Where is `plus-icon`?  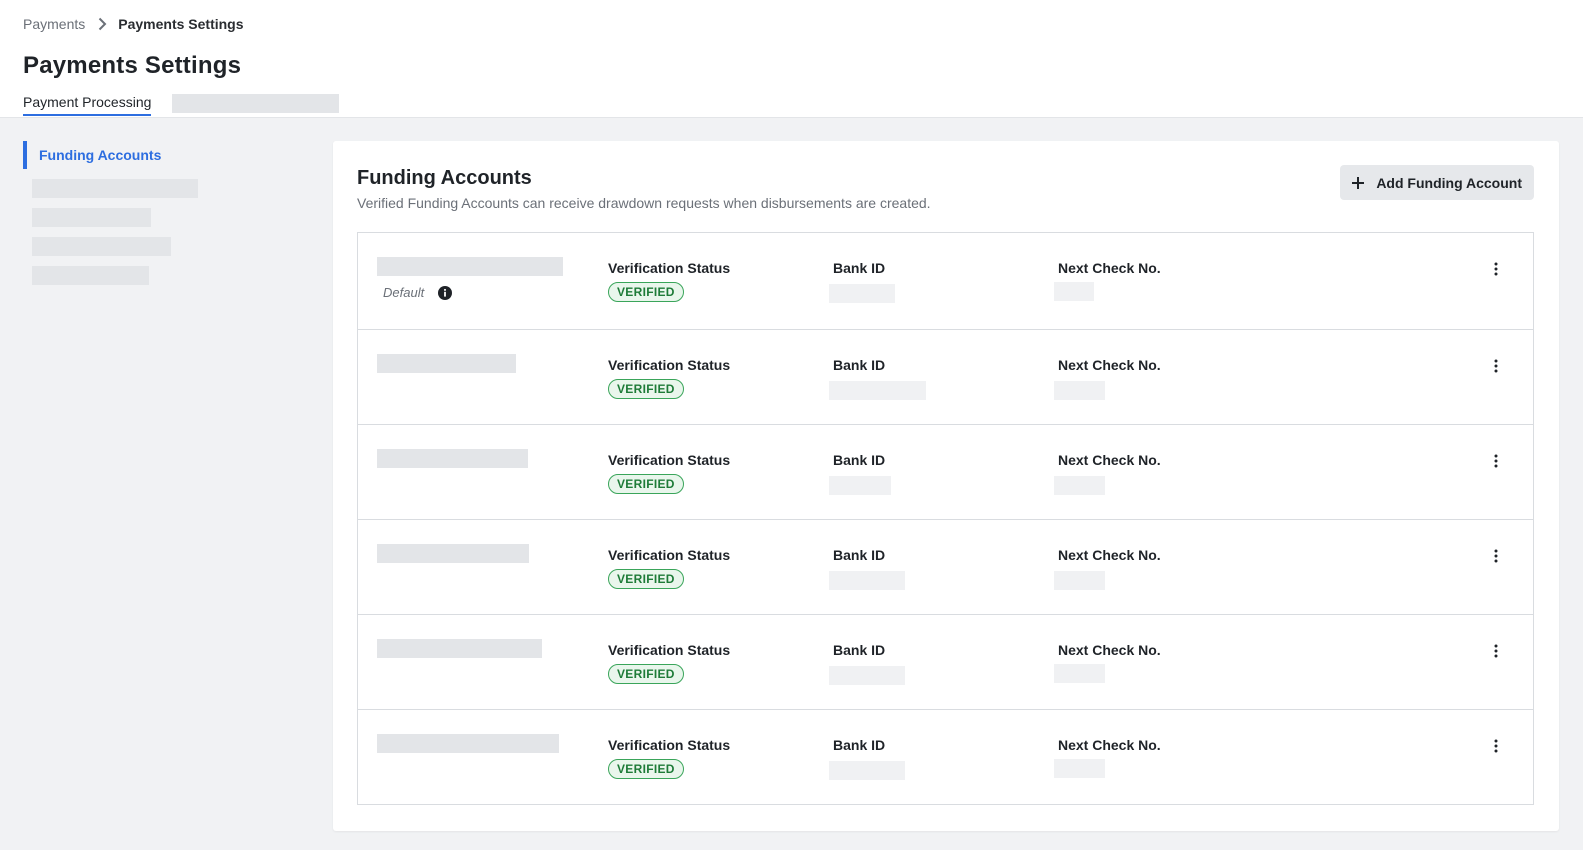 plus-icon is located at coordinates (1358, 183).